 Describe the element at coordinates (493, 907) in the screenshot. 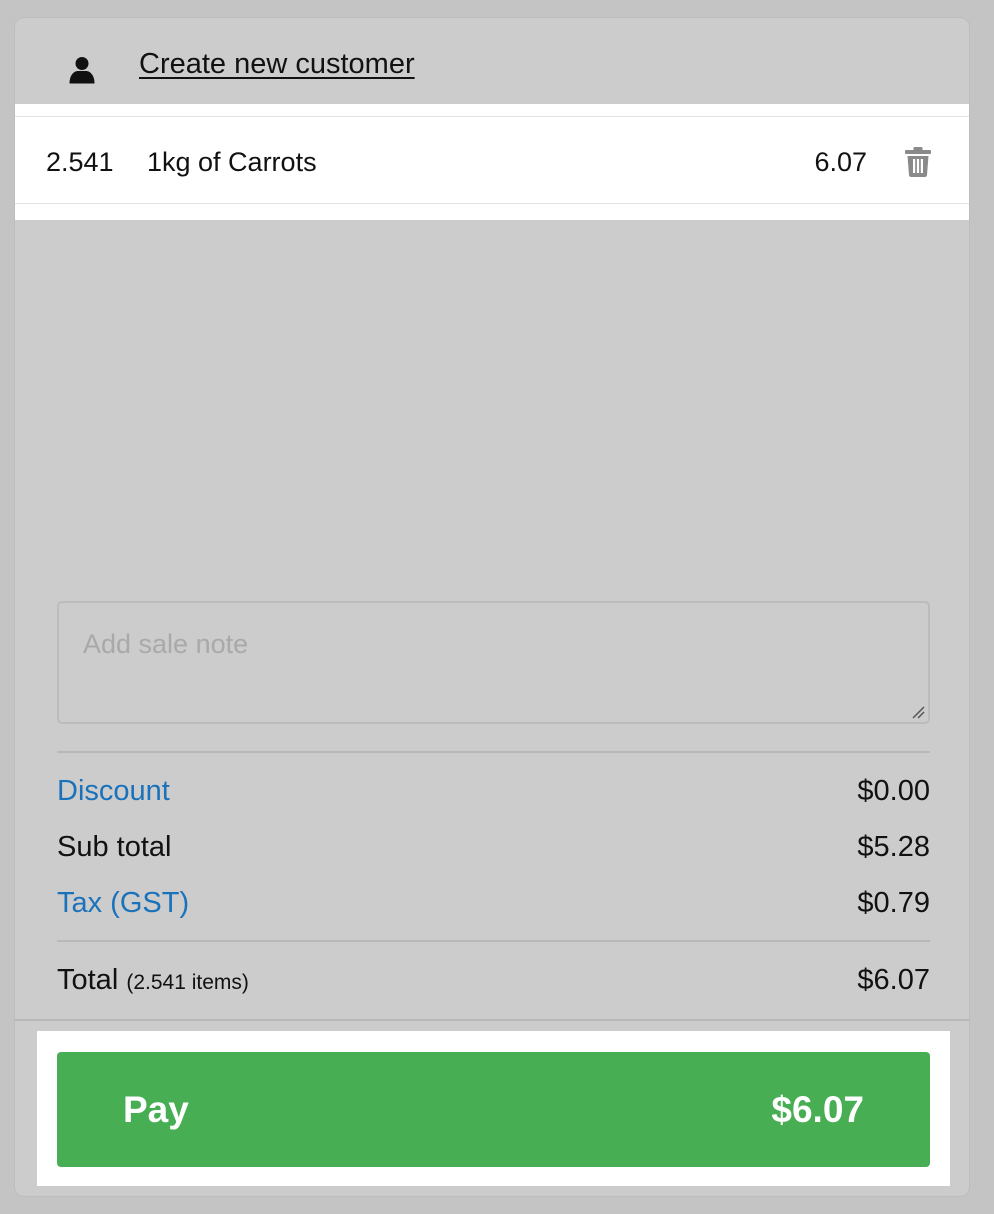

I see `tax-row: Tax (GST) $0.79` at that location.